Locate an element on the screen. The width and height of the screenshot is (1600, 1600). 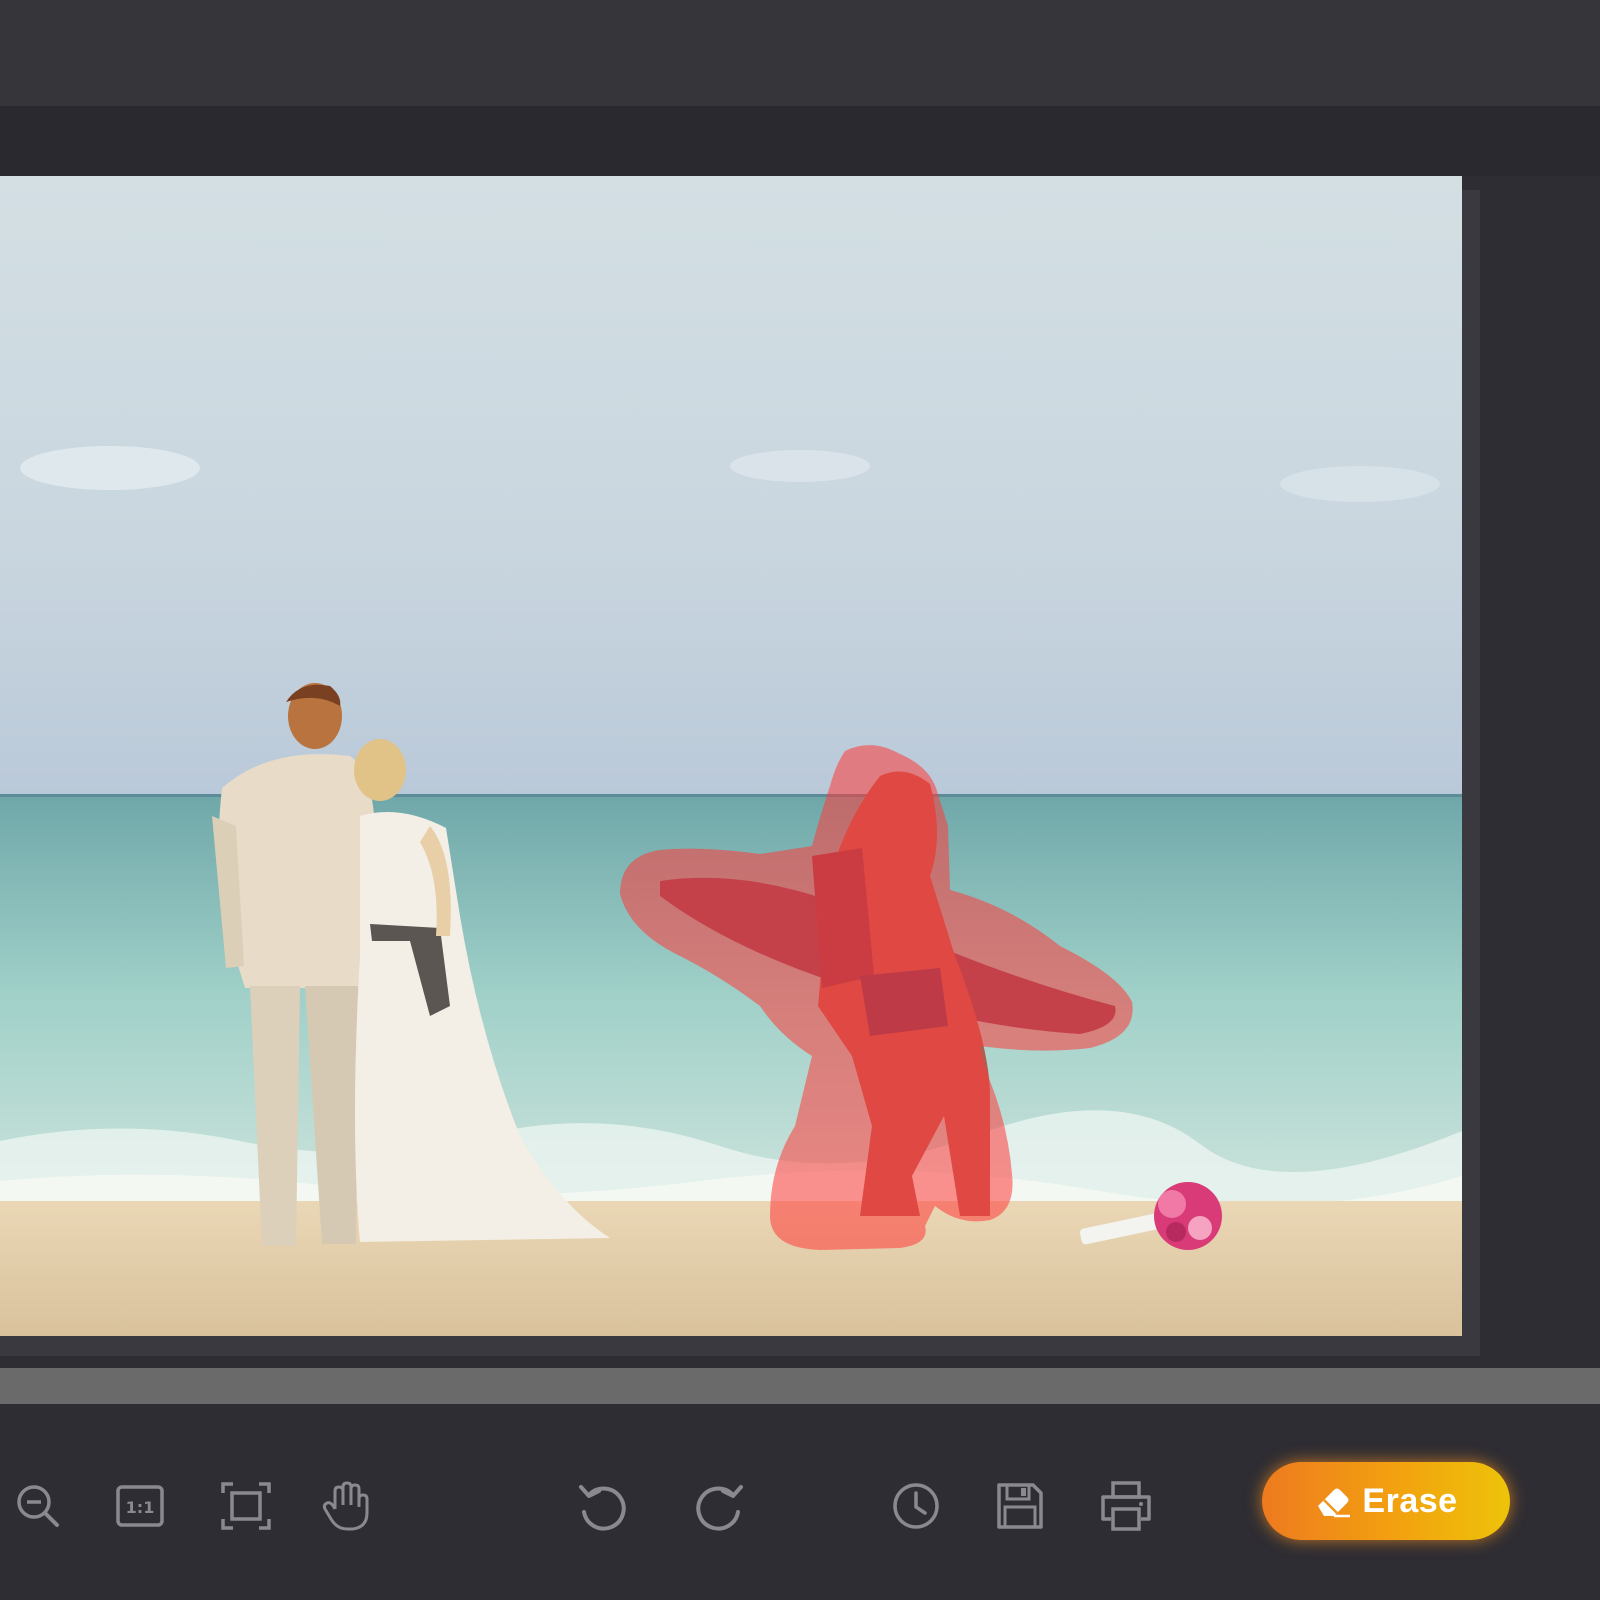
workspace-header-band is located at coordinates (800, 141).